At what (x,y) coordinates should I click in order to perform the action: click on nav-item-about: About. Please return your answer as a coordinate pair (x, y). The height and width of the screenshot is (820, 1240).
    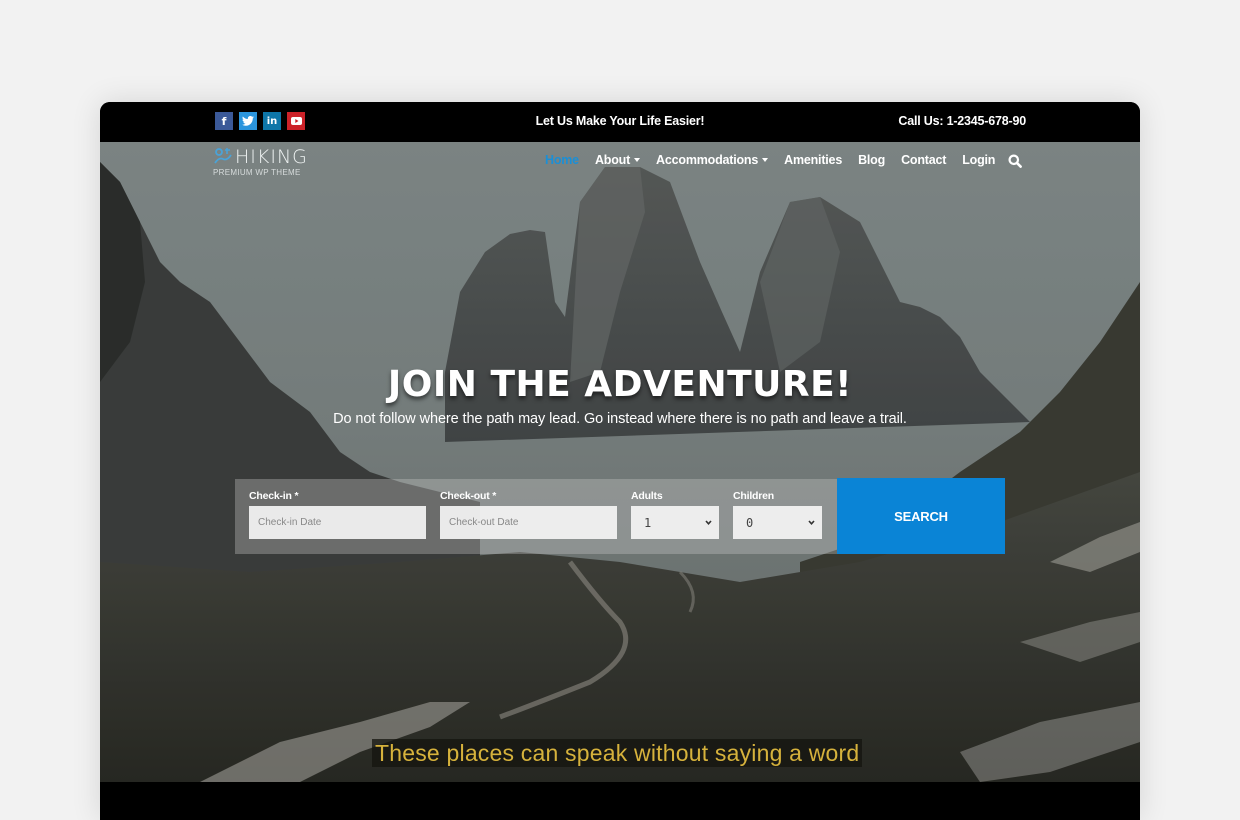
    Looking at the image, I should click on (617, 160).